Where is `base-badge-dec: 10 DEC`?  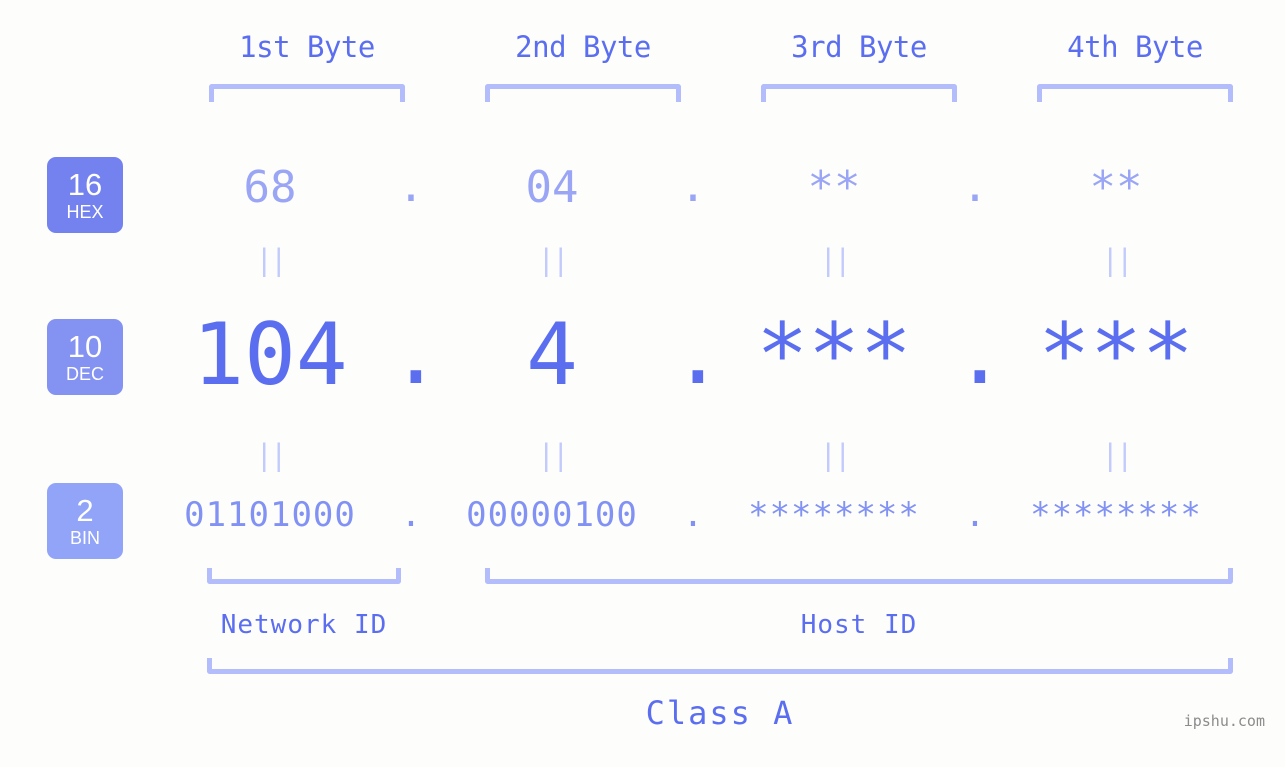
base-badge-dec: 10 DEC is located at coordinates (85, 357).